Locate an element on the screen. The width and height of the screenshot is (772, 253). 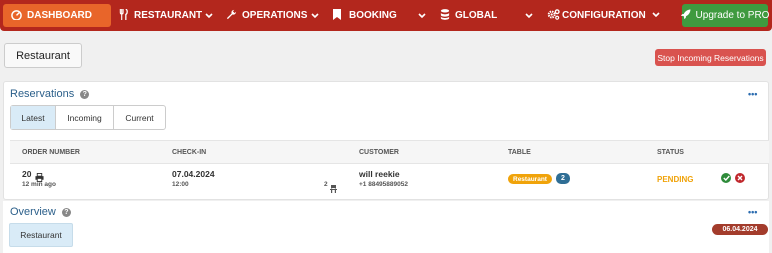
guest-count: 2 is located at coordinates (326, 184).